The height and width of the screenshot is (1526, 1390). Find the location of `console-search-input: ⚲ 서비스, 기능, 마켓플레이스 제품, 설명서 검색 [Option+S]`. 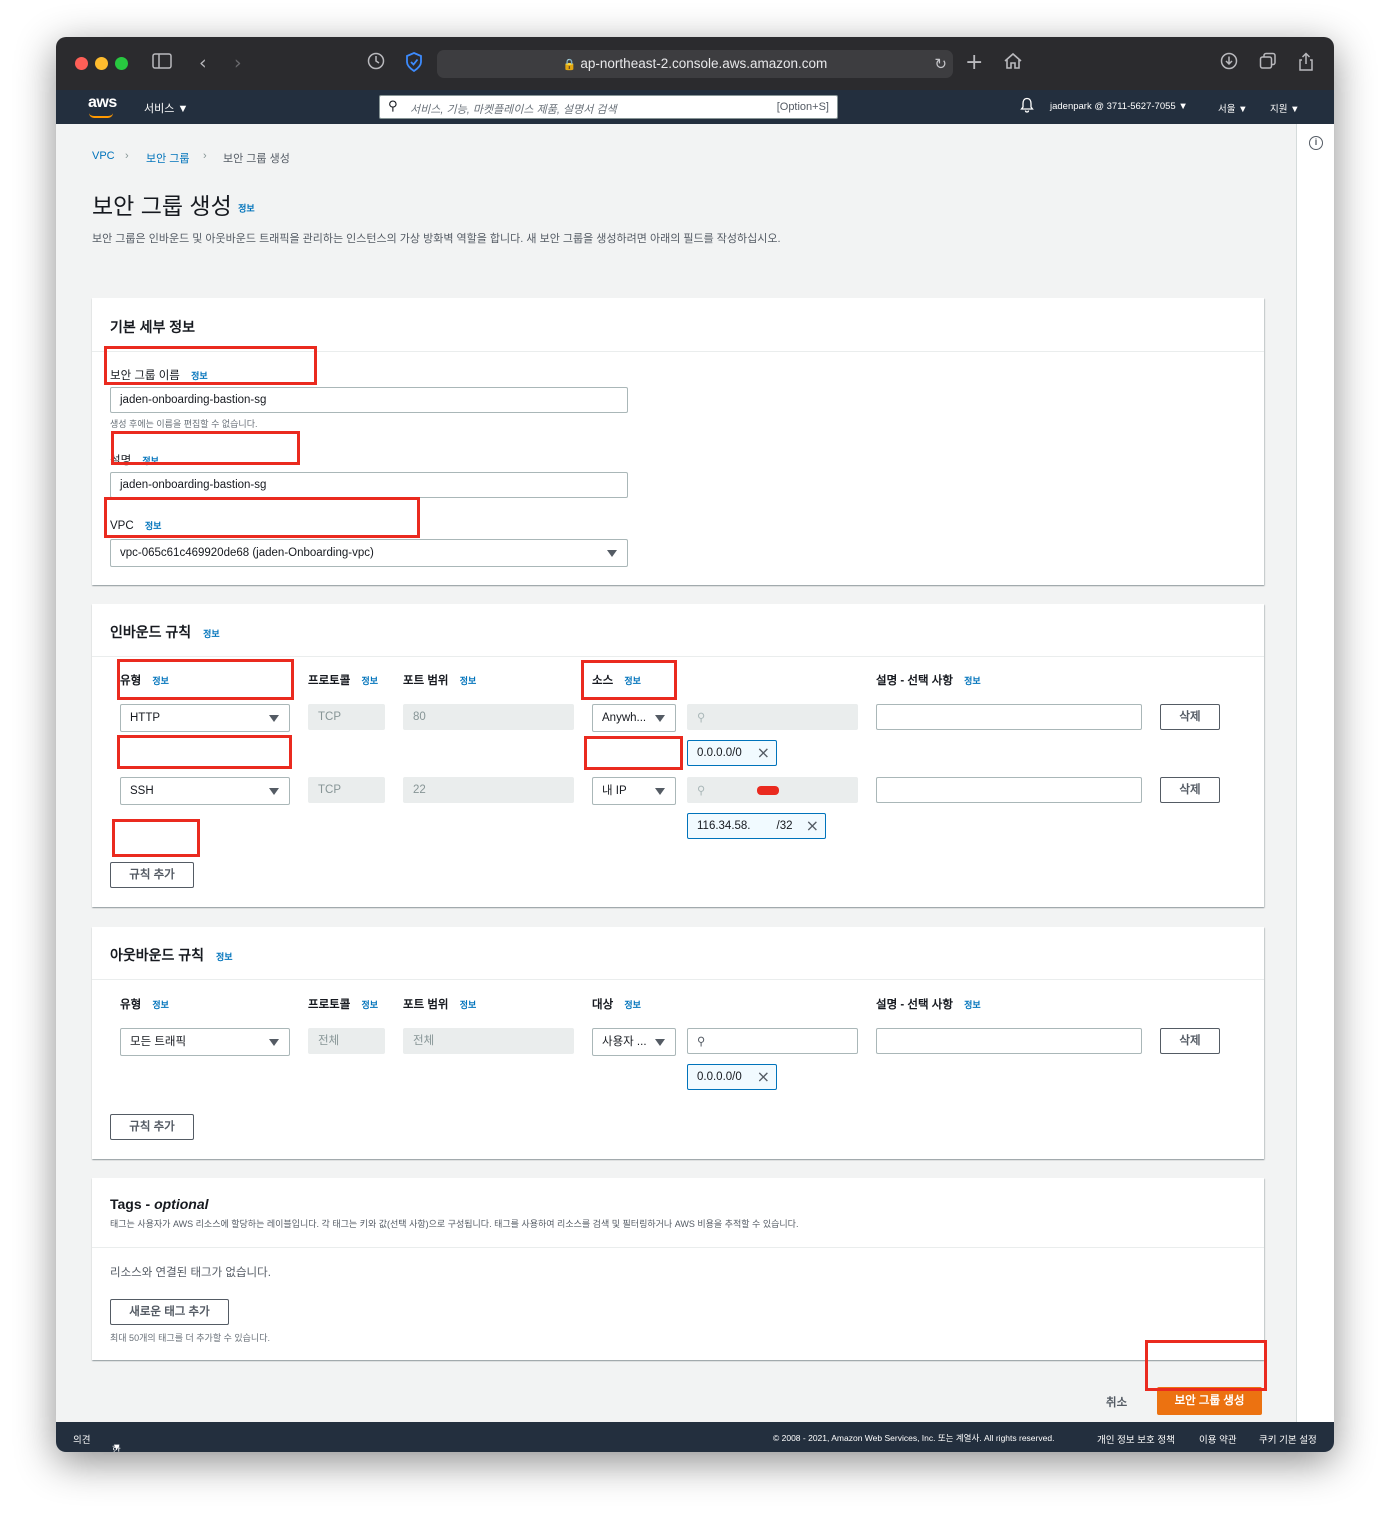

console-search-input: ⚲ 서비스, 기능, 마켓플레이스 제품, 설명서 검색 [Option+S] is located at coordinates (608, 107).